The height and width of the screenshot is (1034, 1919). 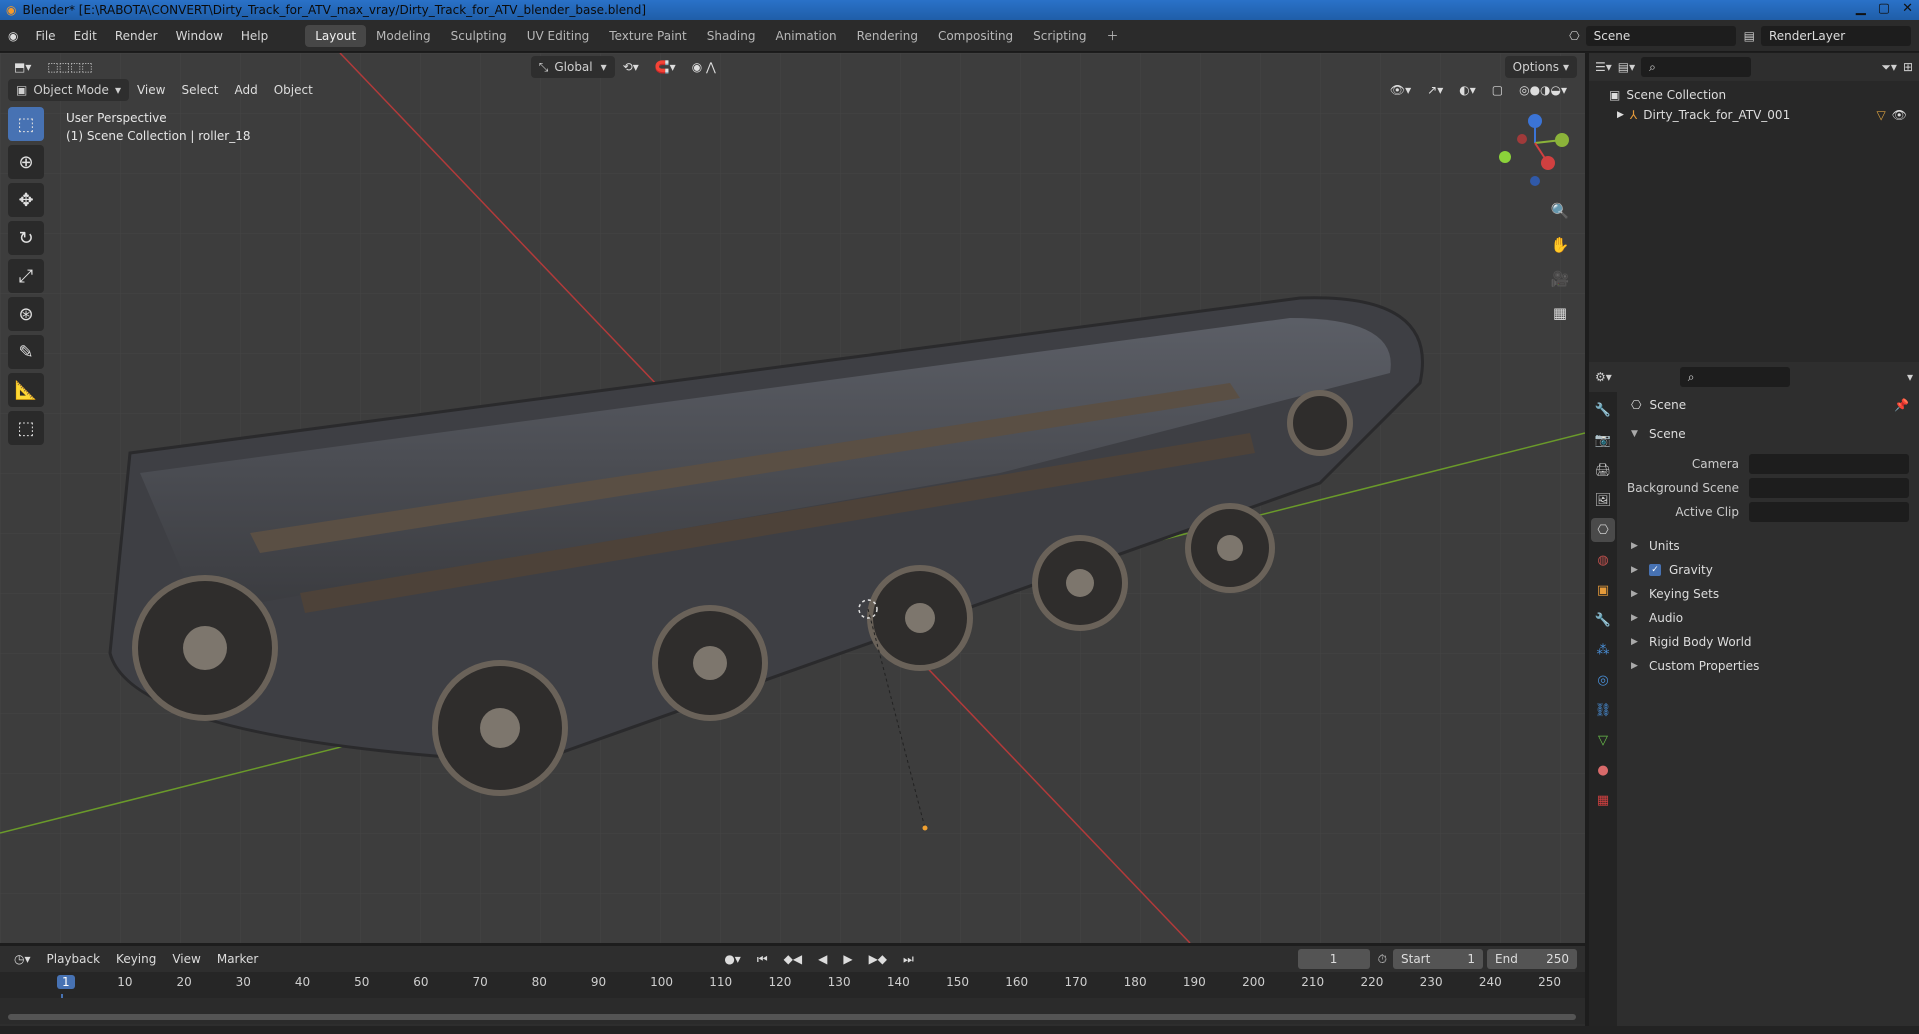 I want to click on tab-texture-paint: Texture Paint, so click(x=647, y=36).